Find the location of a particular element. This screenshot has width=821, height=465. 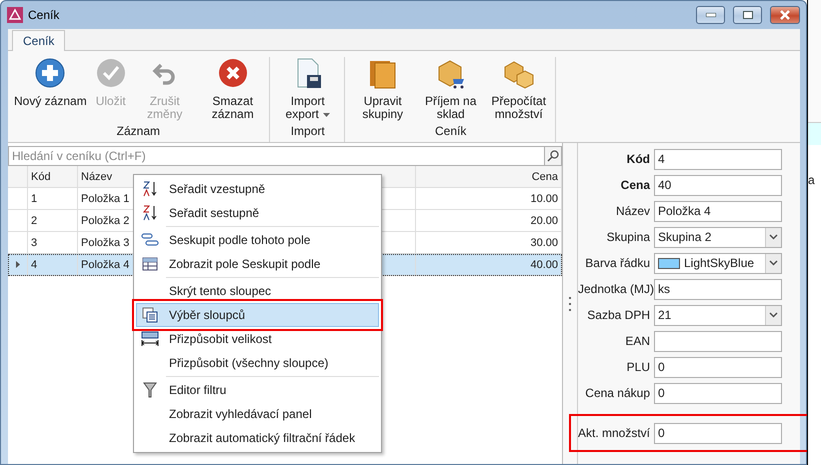

best-fit-icon is located at coordinates (150, 339).